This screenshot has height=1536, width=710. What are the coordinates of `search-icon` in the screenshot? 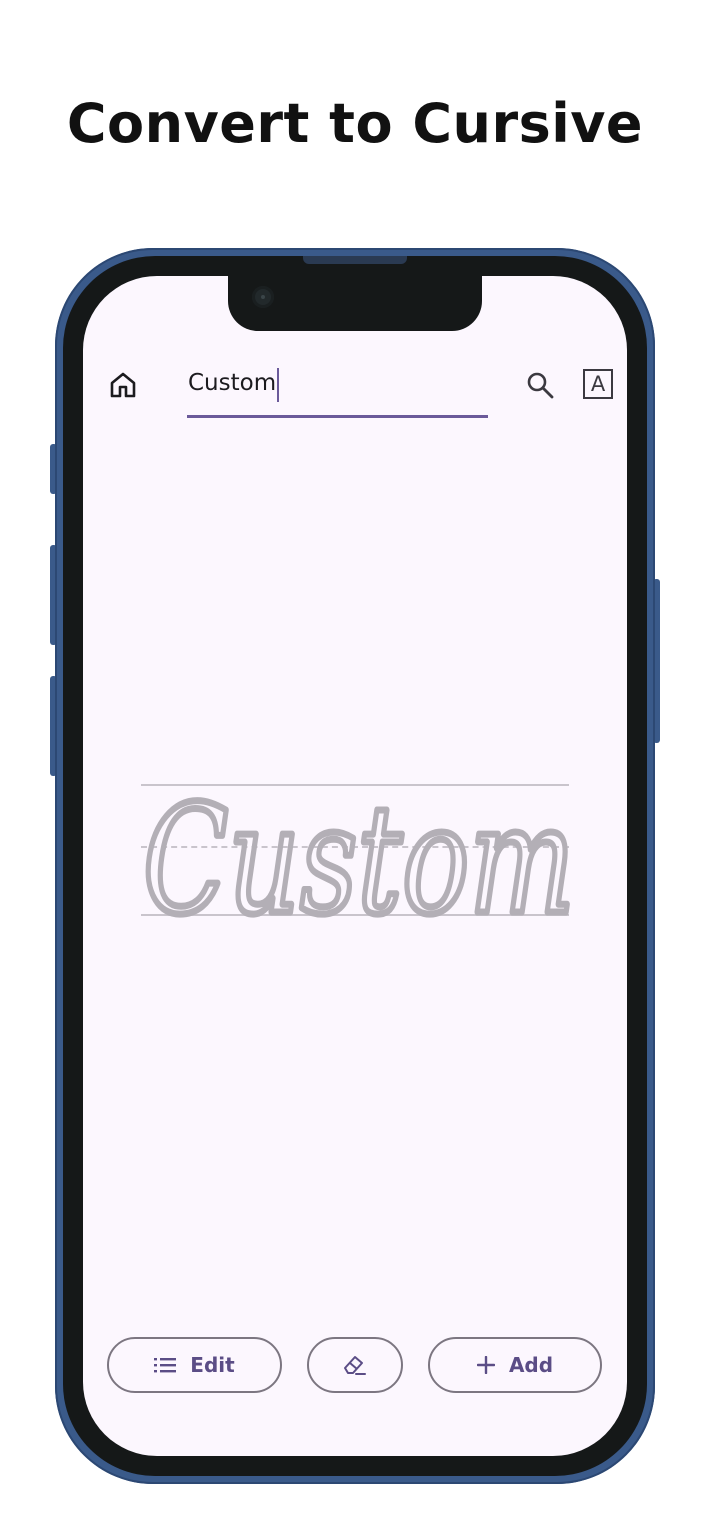 It's located at (540, 385).